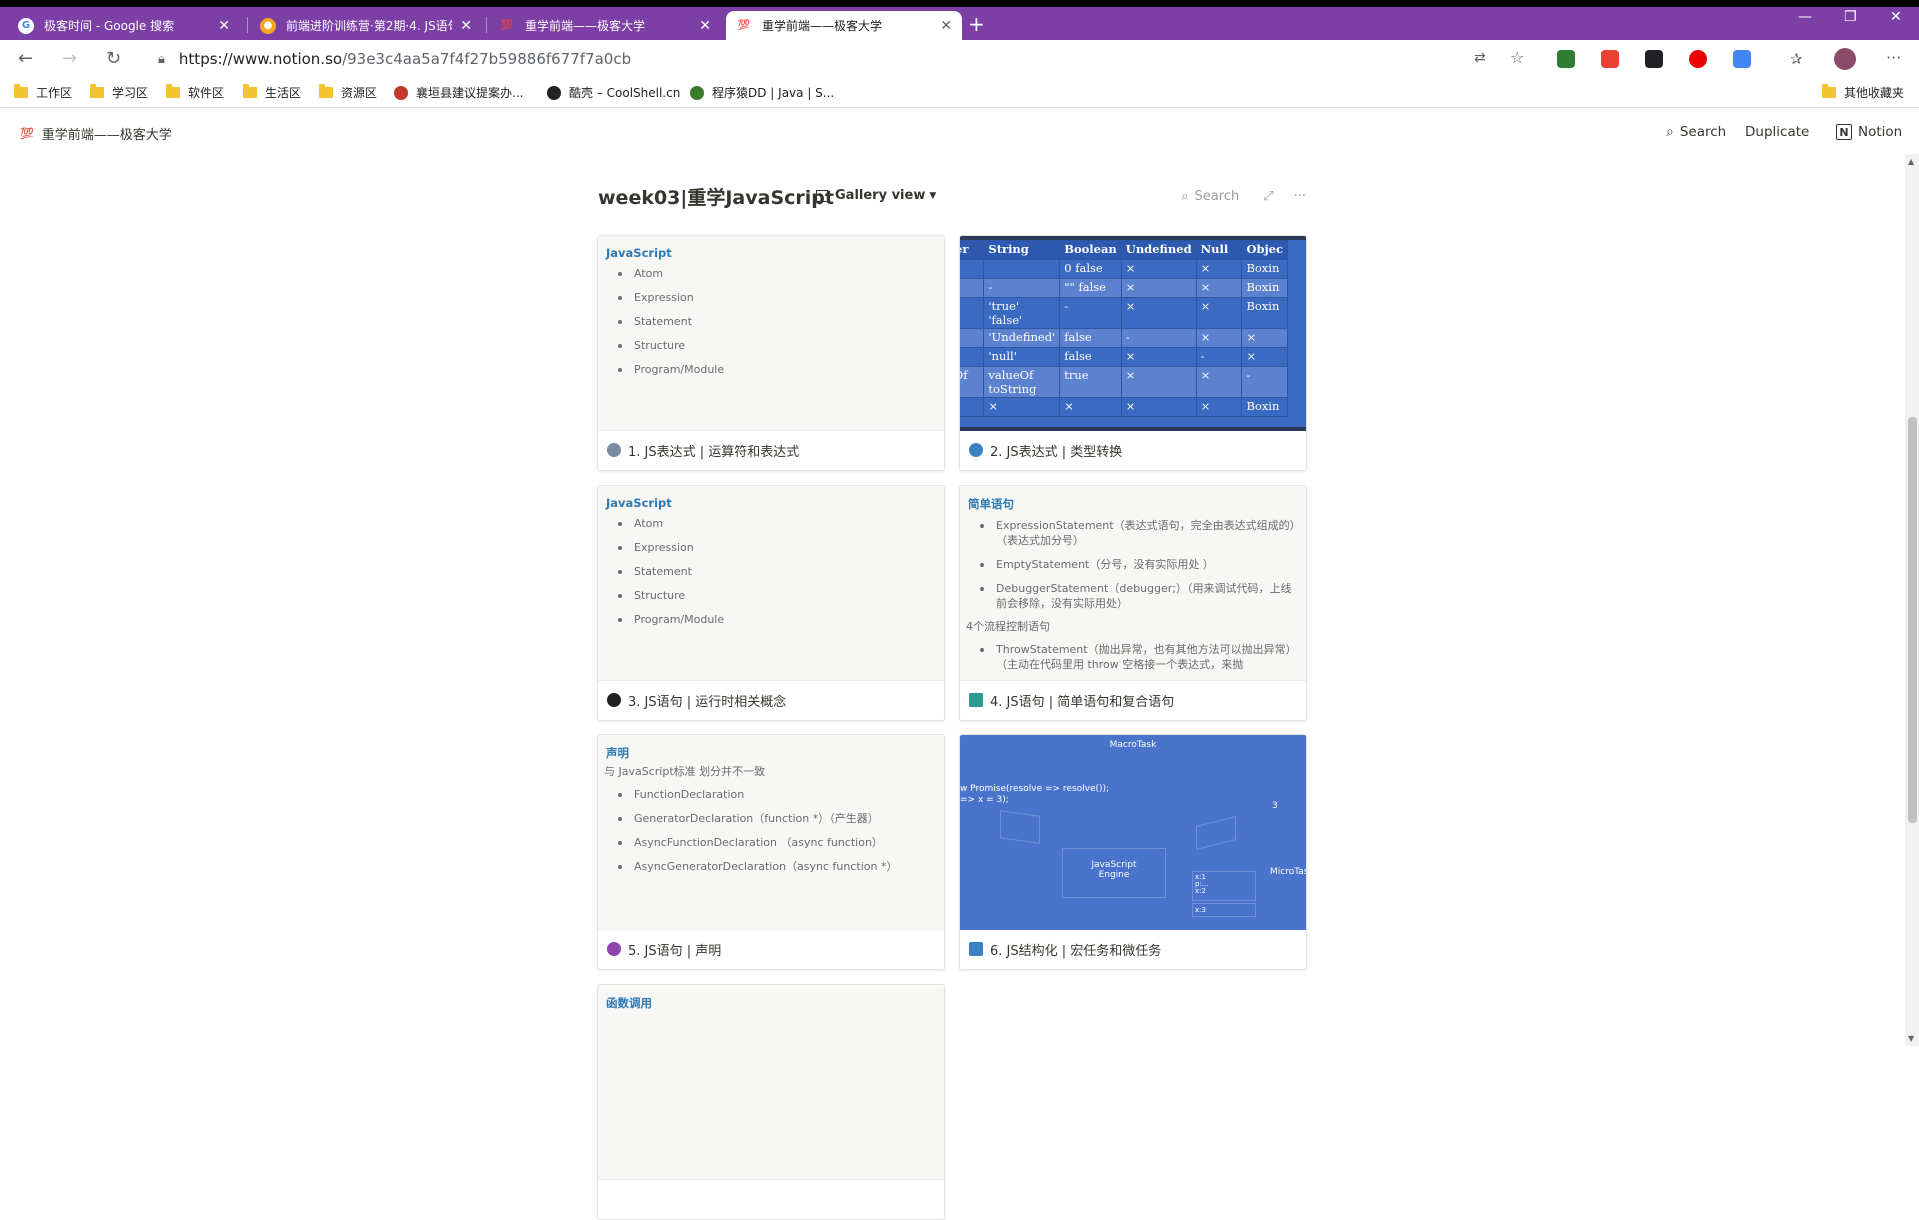  Describe the element at coordinates (195, 92) in the screenshot. I see `bookmark-folder-software: 软件区` at that location.